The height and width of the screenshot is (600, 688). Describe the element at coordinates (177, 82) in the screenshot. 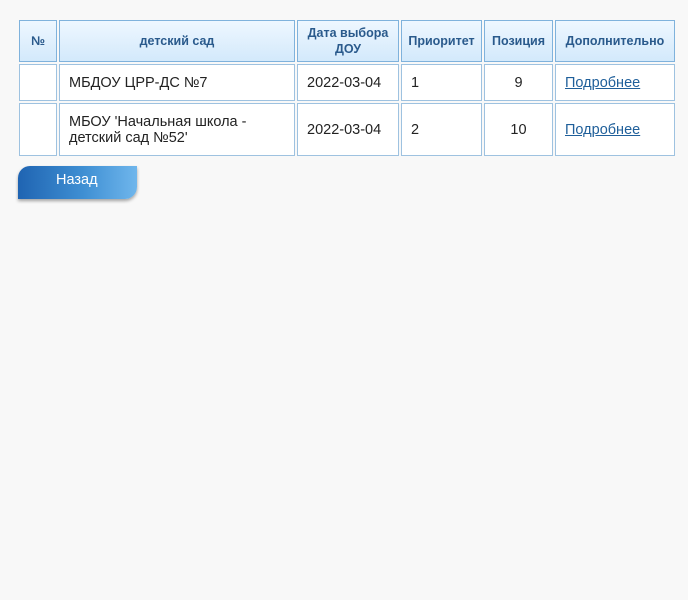

I see `kindergarten-name-cell: МБДОУ ЦРР-ДС №7` at that location.